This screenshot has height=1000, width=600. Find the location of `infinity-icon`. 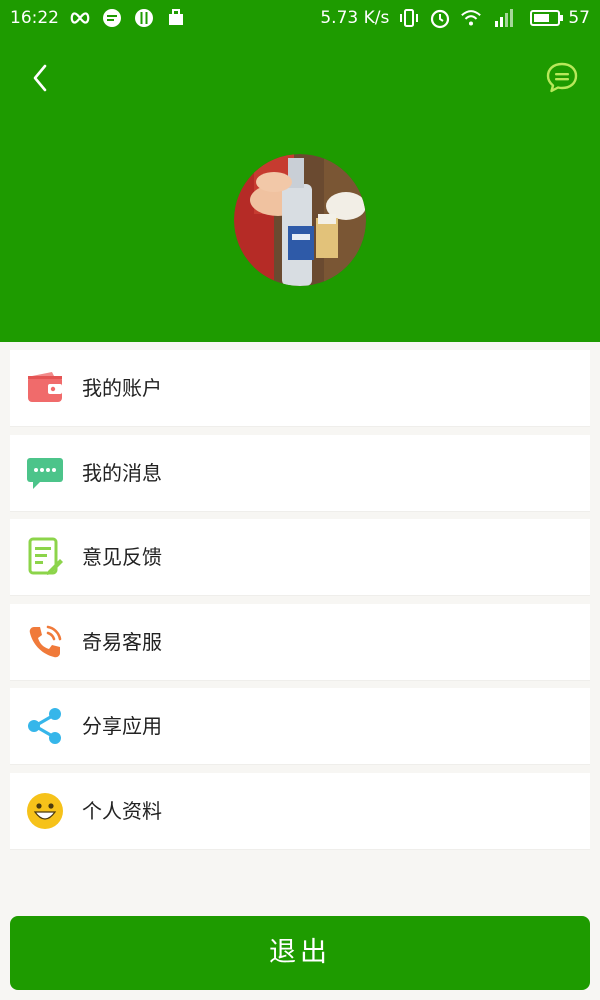

infinity-icon is located at coordinates (80, 18).